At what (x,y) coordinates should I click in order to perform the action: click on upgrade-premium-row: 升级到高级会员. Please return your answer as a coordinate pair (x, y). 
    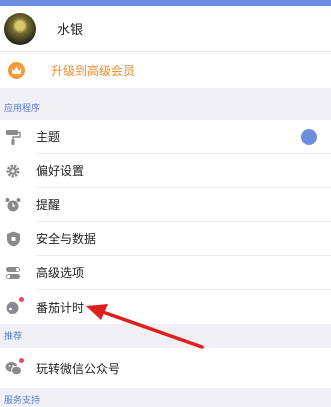
    Looking at the image, I should click on (165, 70).